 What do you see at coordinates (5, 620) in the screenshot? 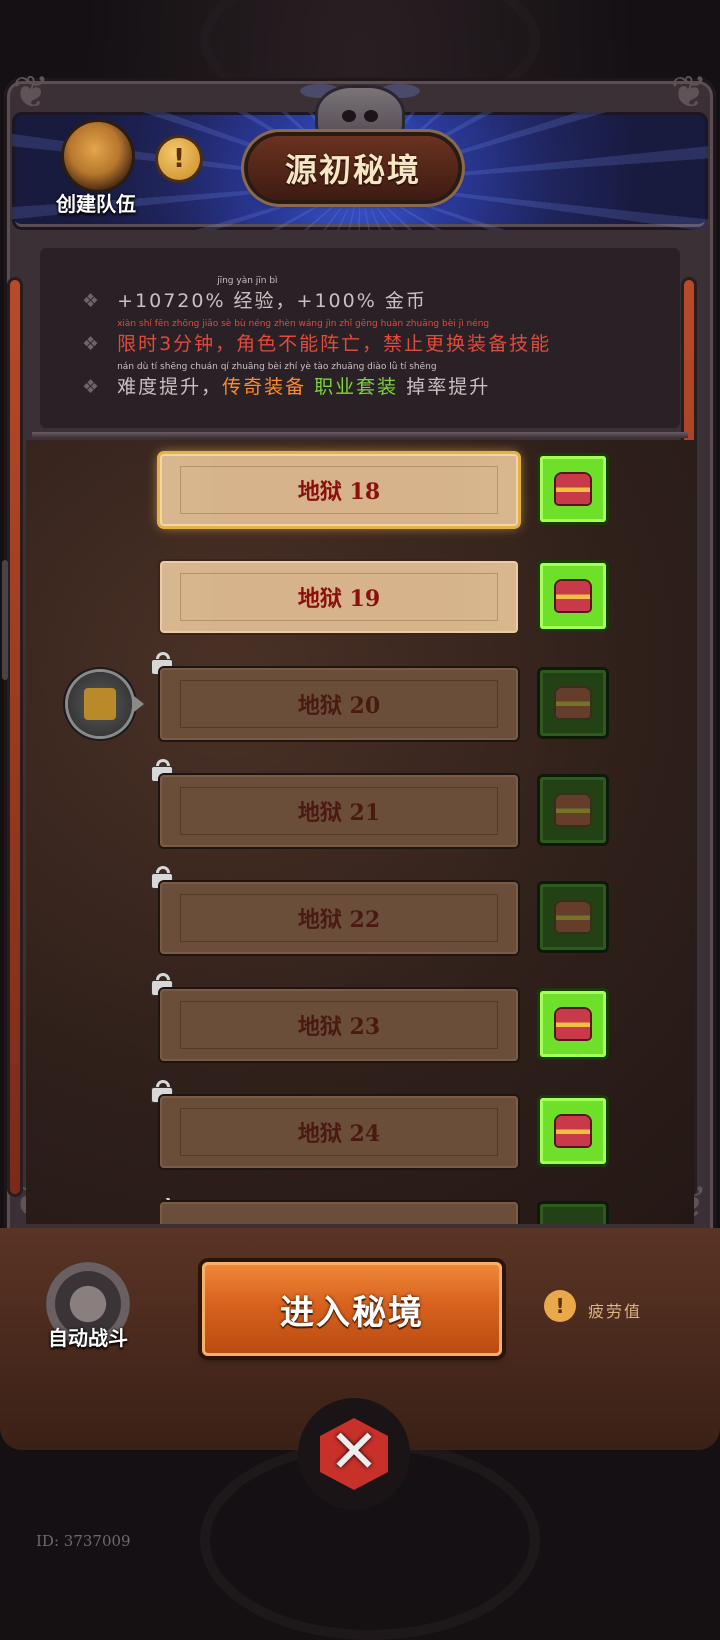
I see `scrollbar` at bounding box center [5, 620].